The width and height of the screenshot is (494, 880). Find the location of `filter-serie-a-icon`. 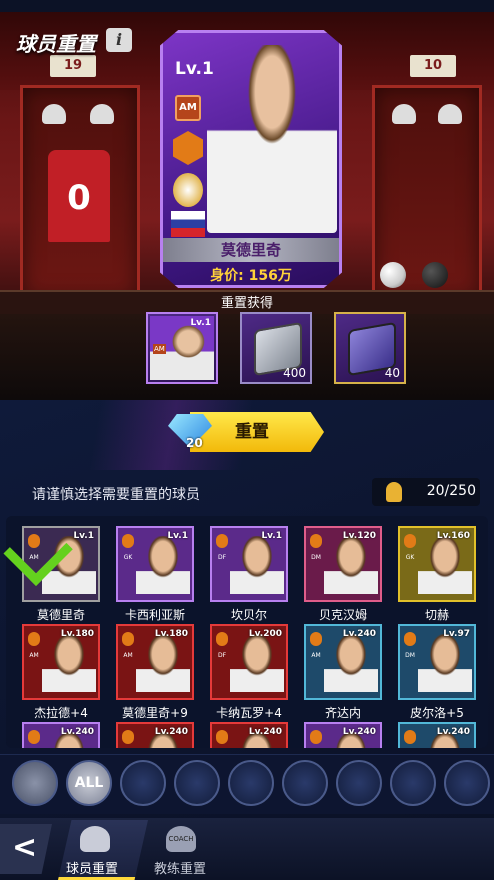

filter-serie-a-icon is located at coordinates (251, 783).